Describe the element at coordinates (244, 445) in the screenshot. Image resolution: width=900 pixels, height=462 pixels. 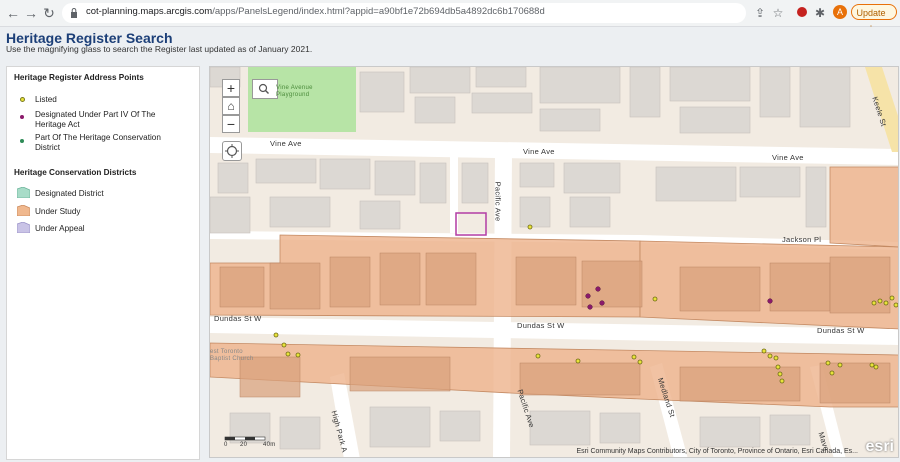
I see `scale-label-20: 20` at that location.